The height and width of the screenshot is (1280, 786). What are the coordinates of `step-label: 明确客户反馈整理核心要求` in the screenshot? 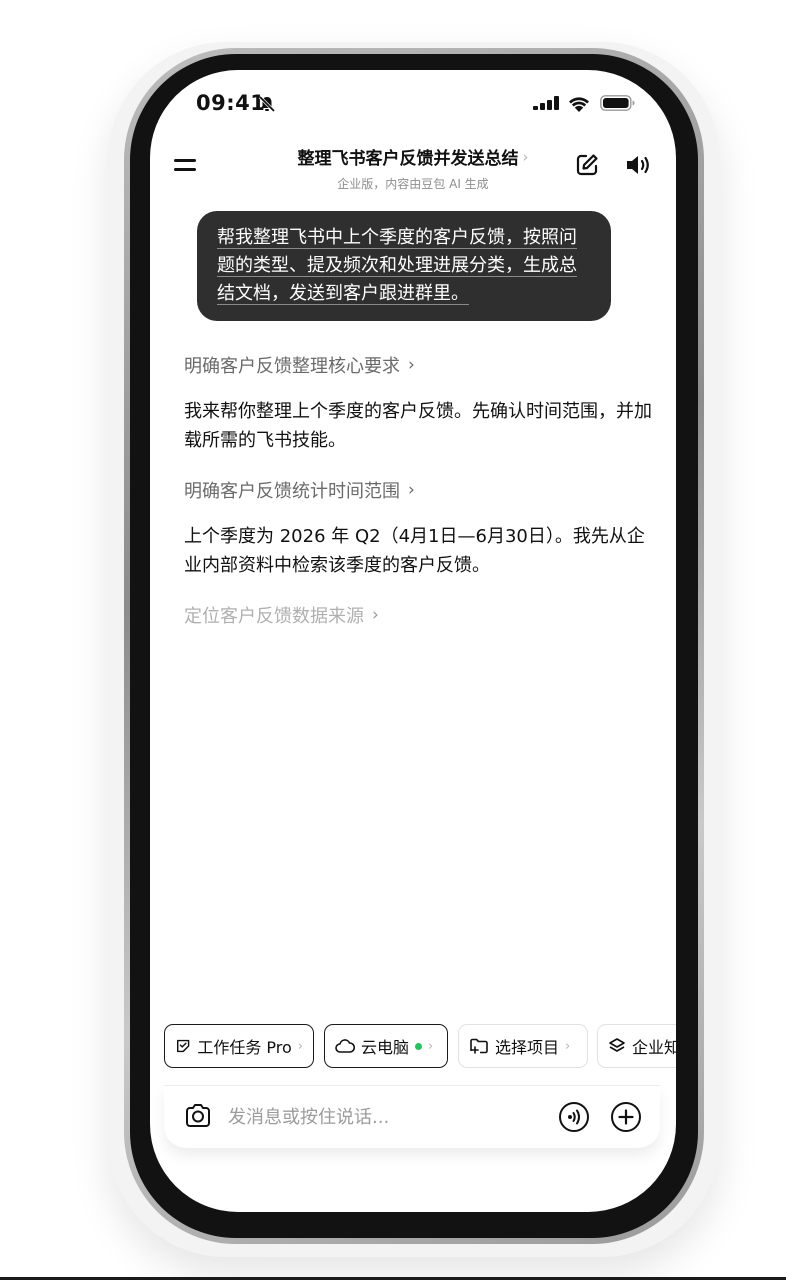 It's located at (292, 366).